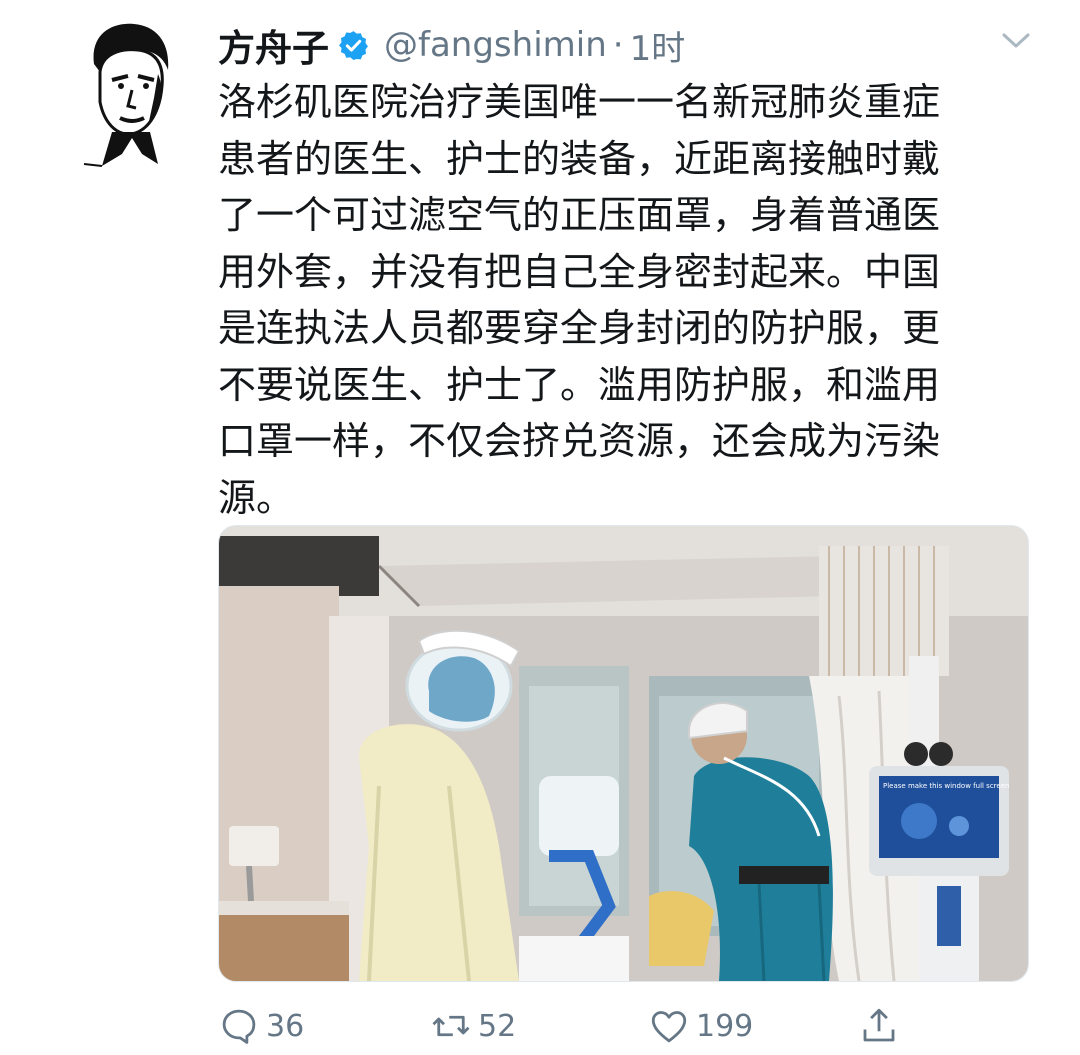 This screenshot has width=1080, height=1055. I want to click on reply-count: 36, so click(285, 1026).